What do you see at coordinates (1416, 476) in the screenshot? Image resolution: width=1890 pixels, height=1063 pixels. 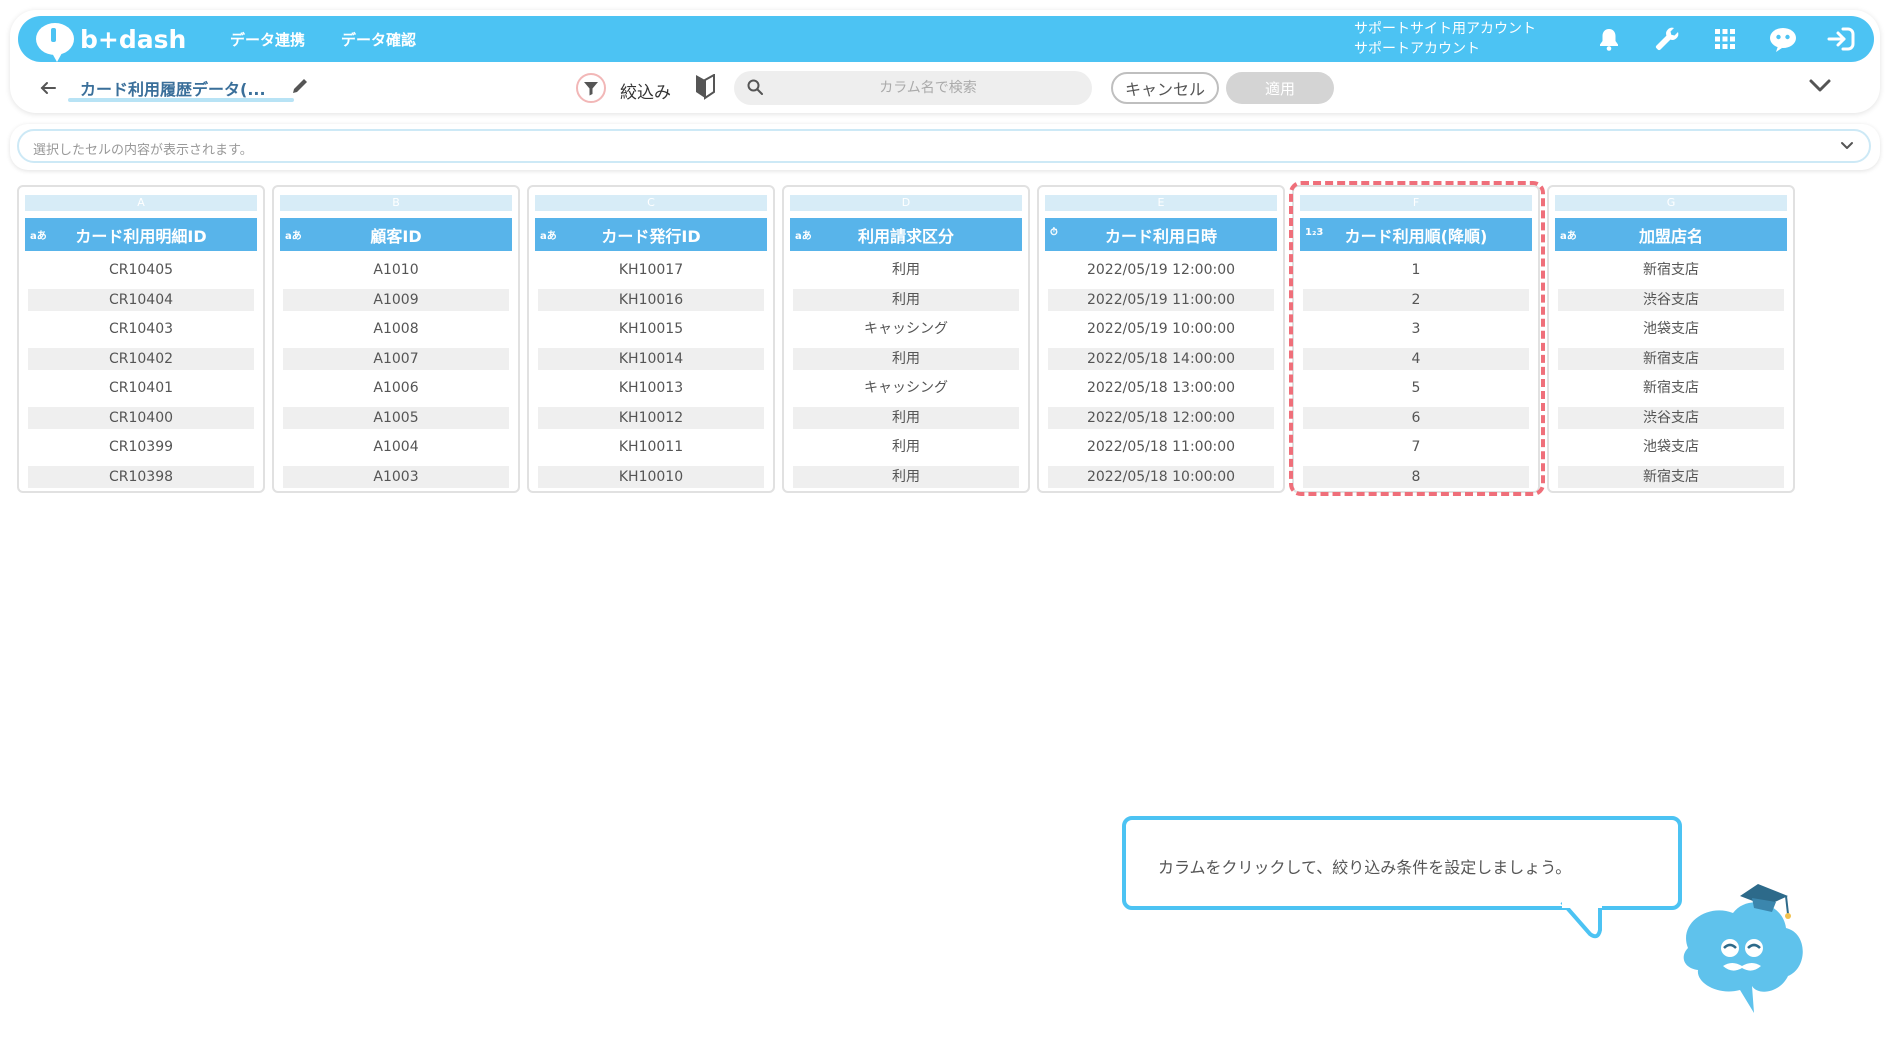 I see `table-cell: 8` at bounding box center [1416, 476].